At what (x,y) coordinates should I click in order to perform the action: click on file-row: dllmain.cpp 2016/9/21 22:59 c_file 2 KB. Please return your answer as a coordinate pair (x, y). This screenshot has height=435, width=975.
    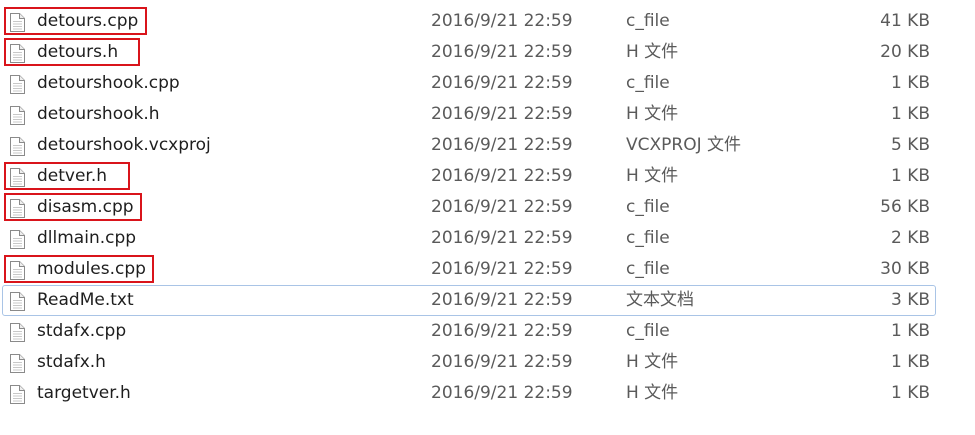
    Looking at the image, I should click on (487, 238).